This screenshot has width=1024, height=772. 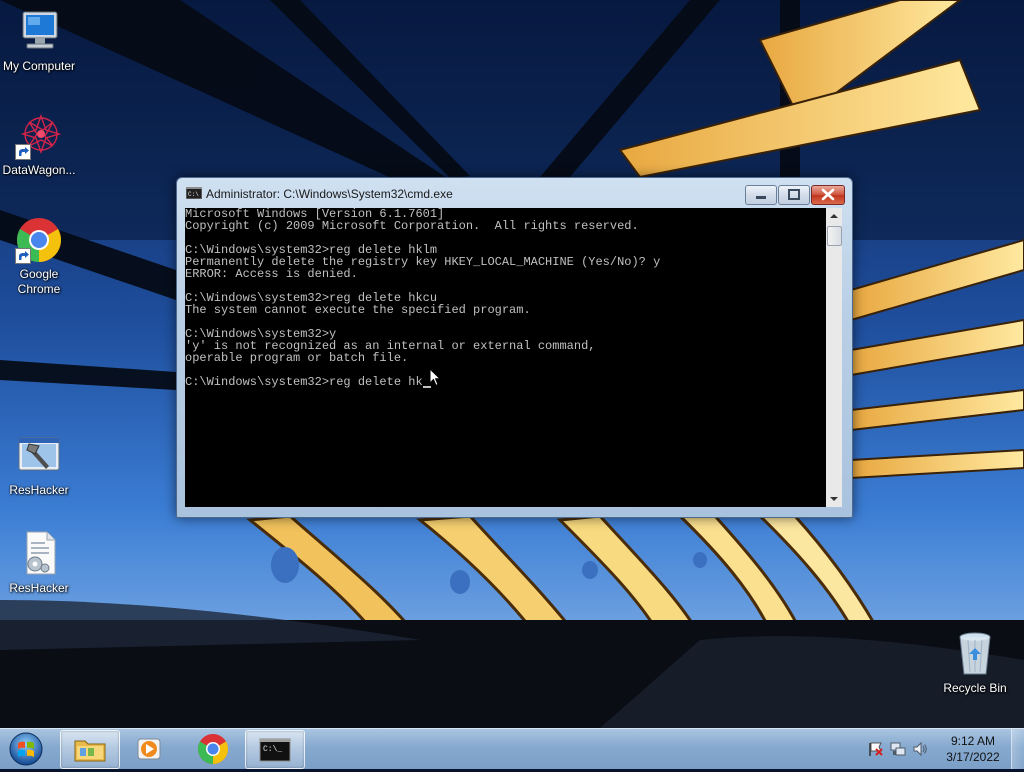 What do you see at coordinates (39, 136) in the screenshot?
I see `datawagon-icon` at bounding box center [39, 136].